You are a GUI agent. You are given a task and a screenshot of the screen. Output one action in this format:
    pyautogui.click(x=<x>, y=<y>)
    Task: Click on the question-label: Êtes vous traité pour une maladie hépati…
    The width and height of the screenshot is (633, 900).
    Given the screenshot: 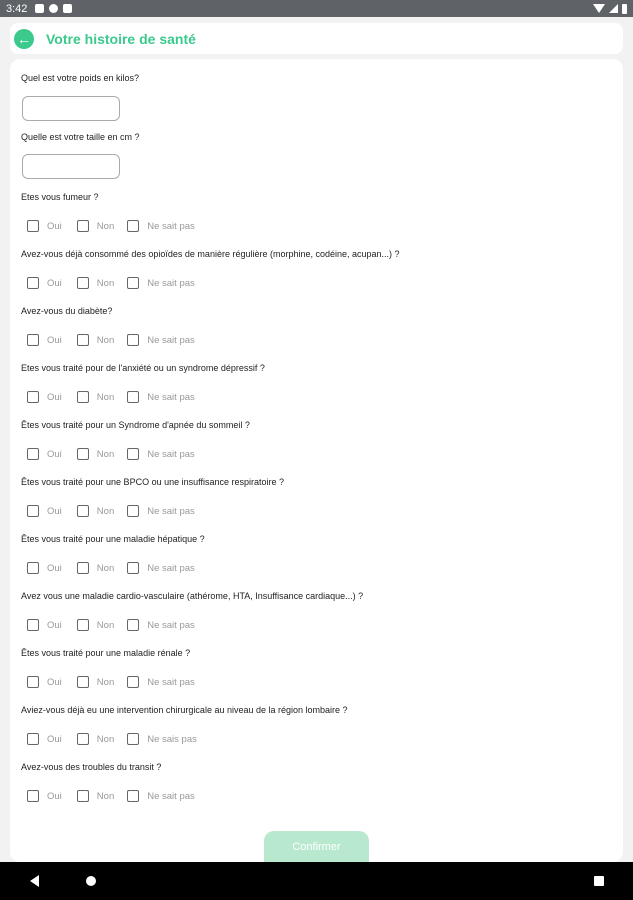 What is the action you would take?
    pyautogui.click(x=113, y=539)
    